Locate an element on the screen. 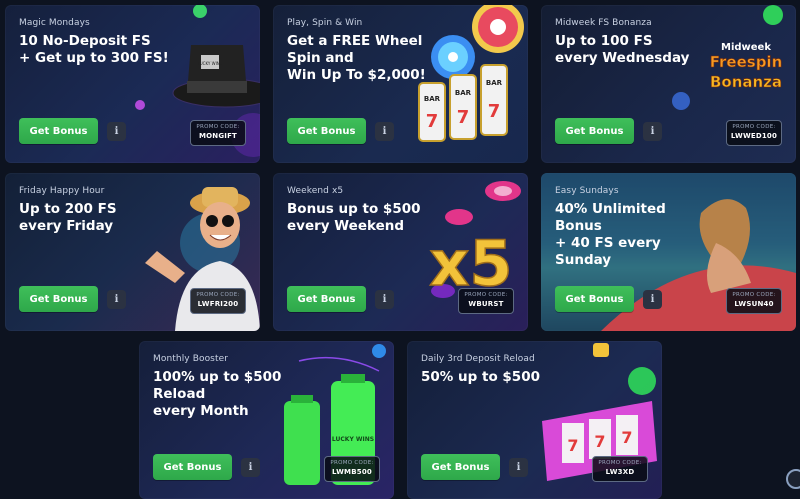  promo-code-box: PROMO CODE: WBURST is located at coordinates (486, 301).